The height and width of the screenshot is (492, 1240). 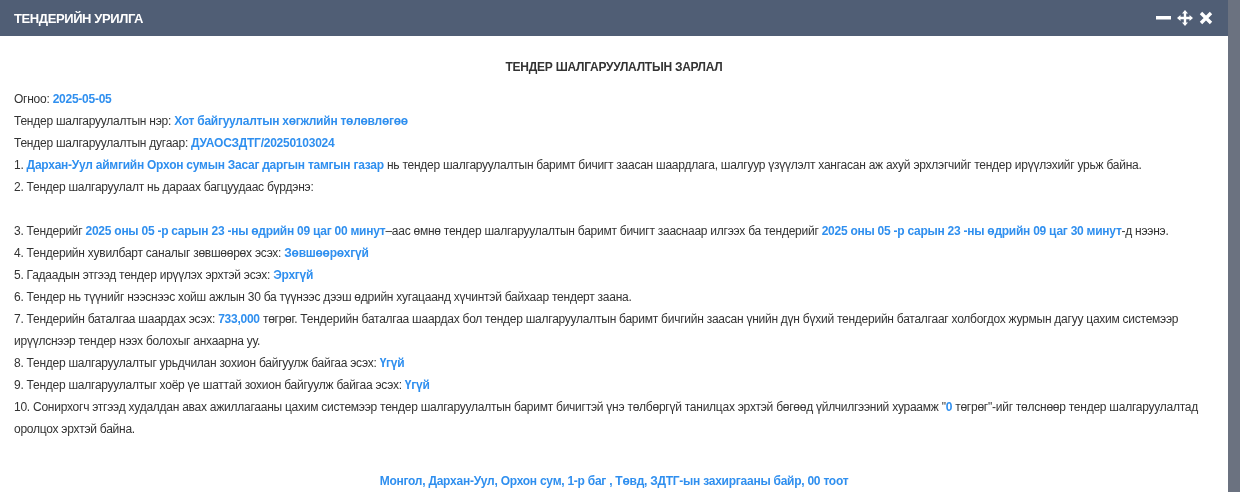 I want to click on clause-text: 4. Тендерийн хувилбарт саналыг зөвшөөрөх эсэх: Зөвшөөрөхгүй, so click(x=192, y=253).